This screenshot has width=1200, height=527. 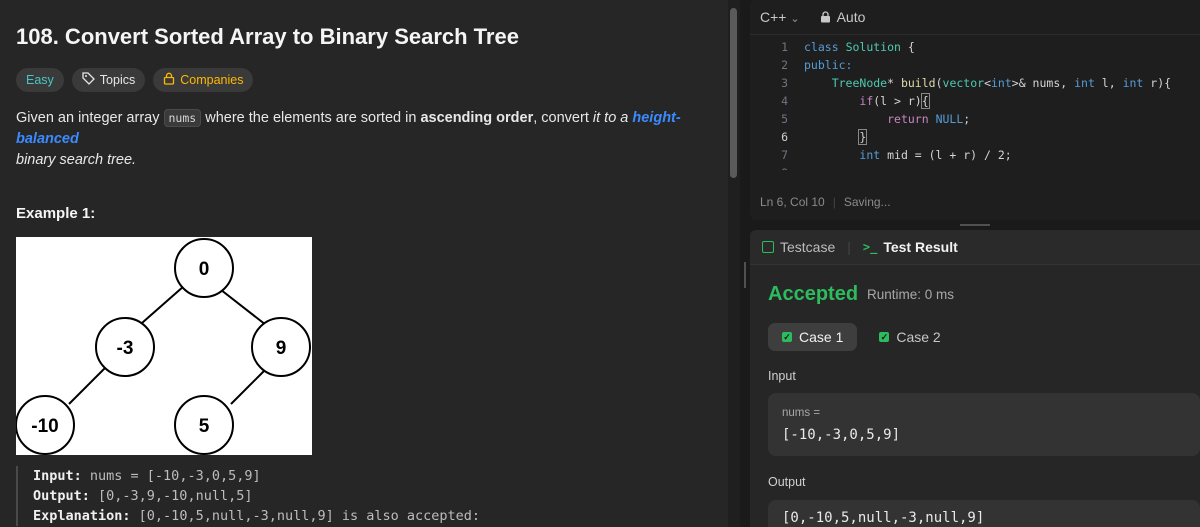 What do you see at coordinates (125, 348) in the screenshot?
I see `tree-node-label: -3` at bounding box center [125, 348].